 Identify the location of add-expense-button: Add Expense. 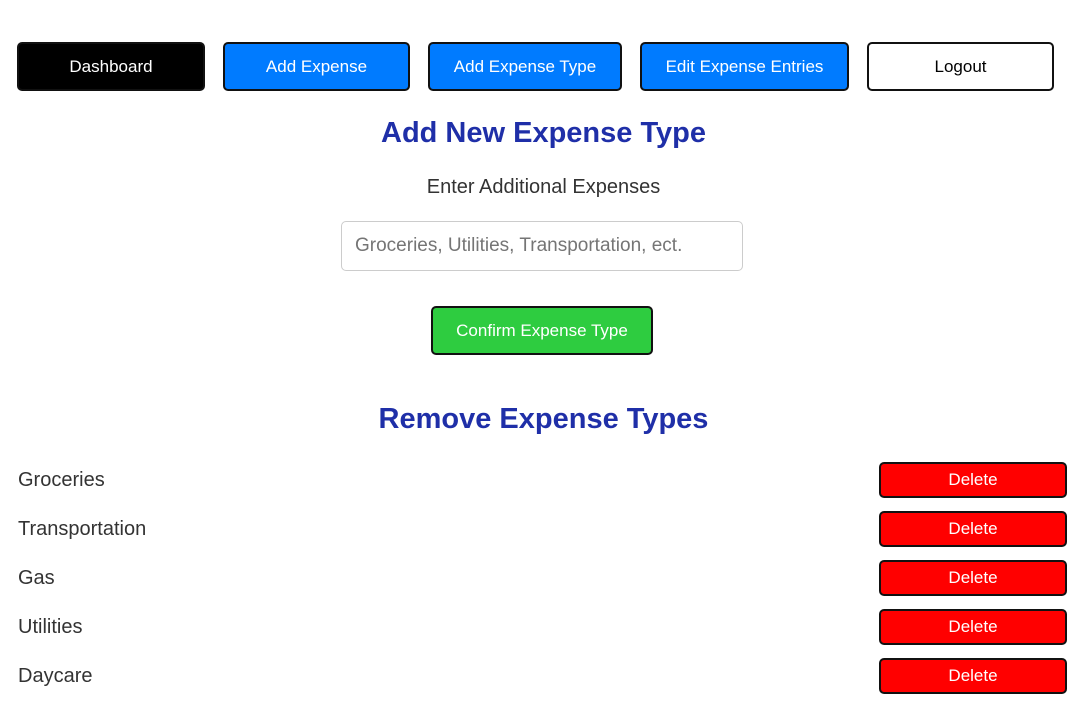
(316, 66).